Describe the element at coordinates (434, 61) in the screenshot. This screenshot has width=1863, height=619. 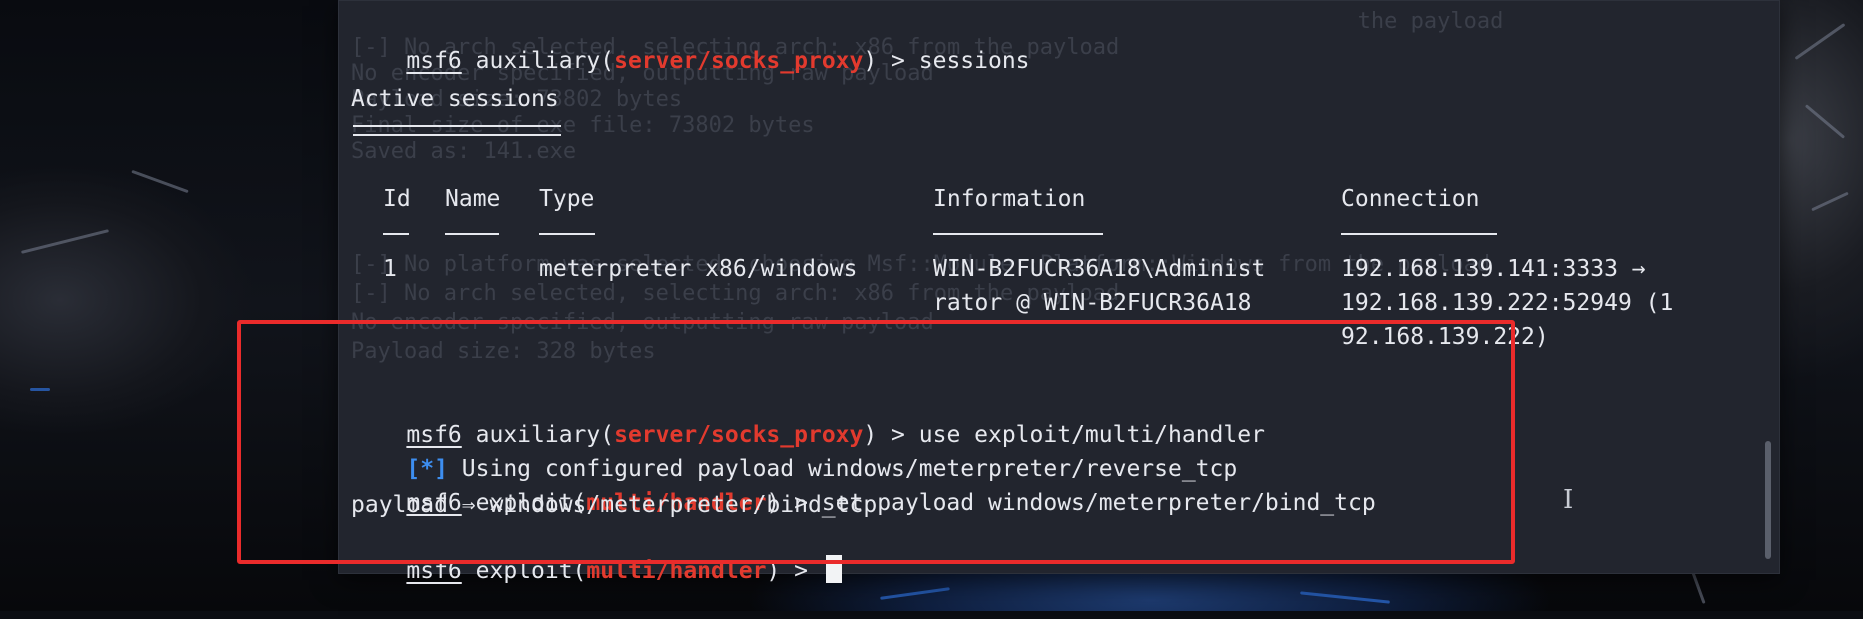
I see `prompt-user: msf6` at that location.